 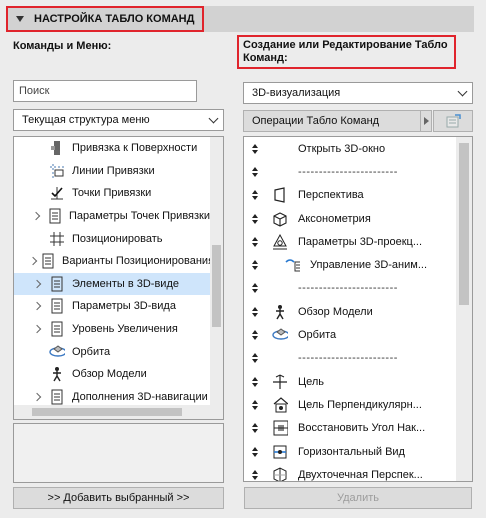 What do you see at coordinates (280, 428) in the screenshot?
I see `restore-tilt-icon` at bounding box center [280, 428].